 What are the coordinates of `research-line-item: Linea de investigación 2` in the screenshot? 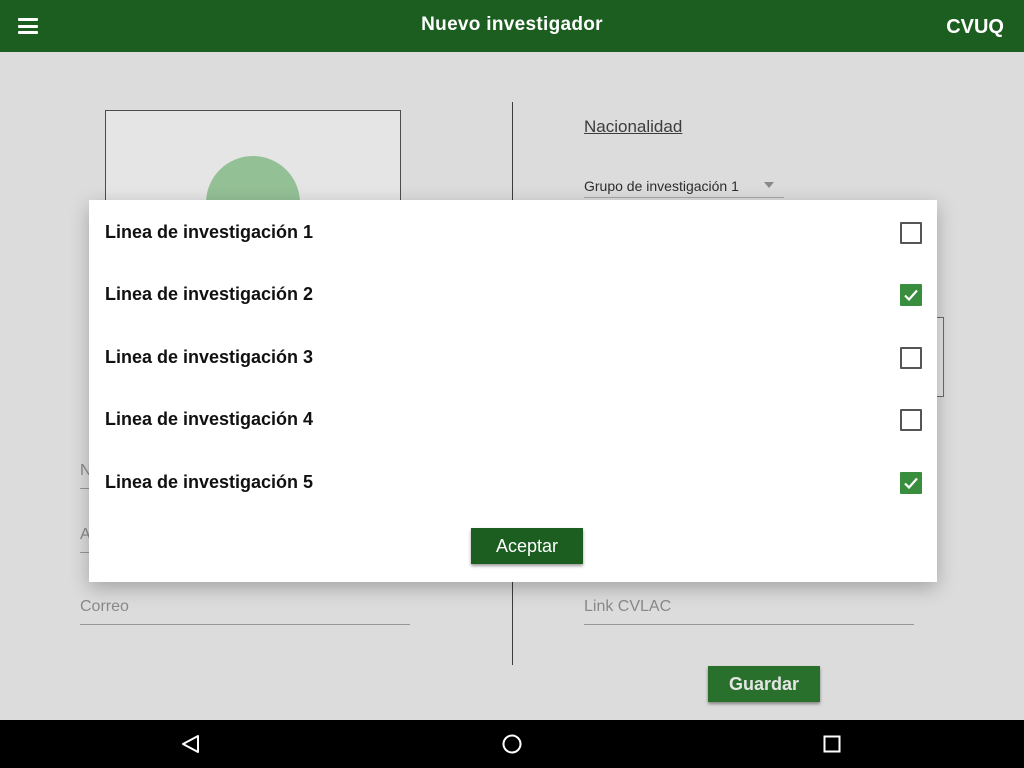 It's located at (513, 294).